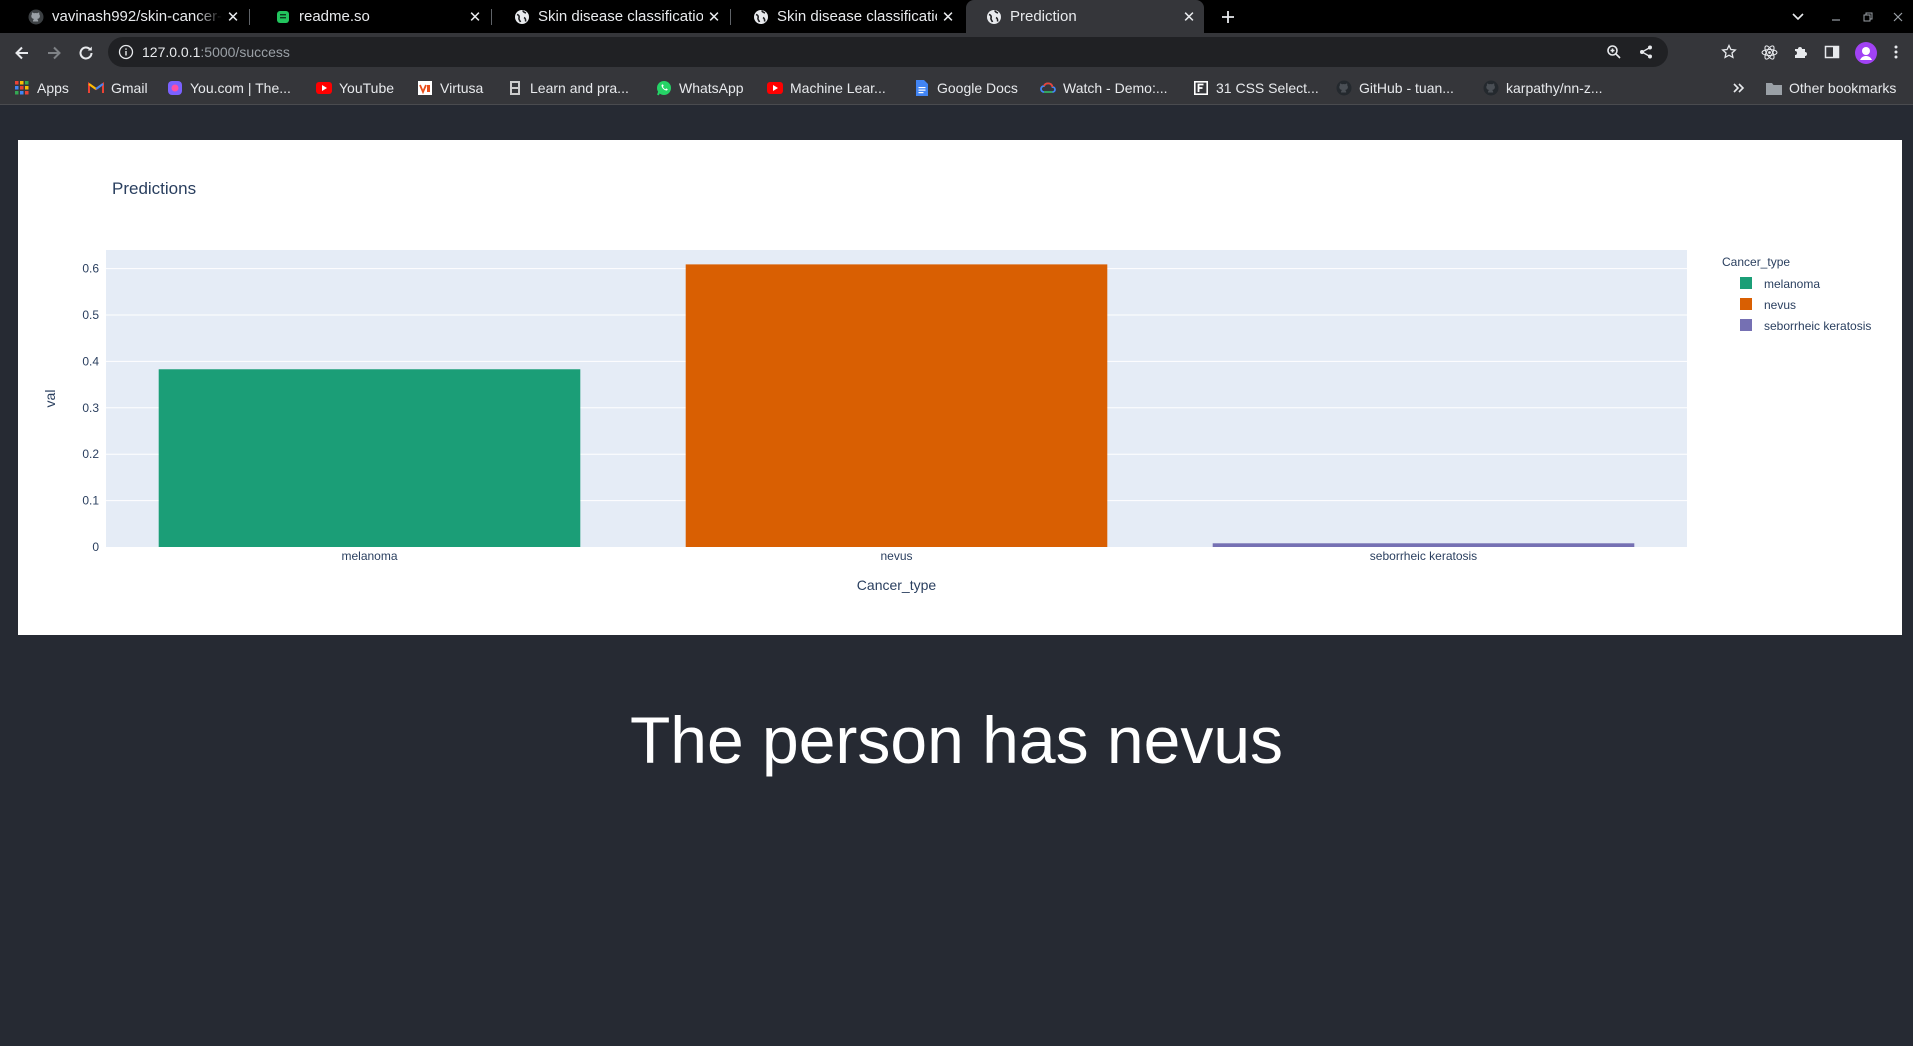 The image size is (1913, 1046). I want to click on bar-seborrheic-keratosis, so click(1423, 545).